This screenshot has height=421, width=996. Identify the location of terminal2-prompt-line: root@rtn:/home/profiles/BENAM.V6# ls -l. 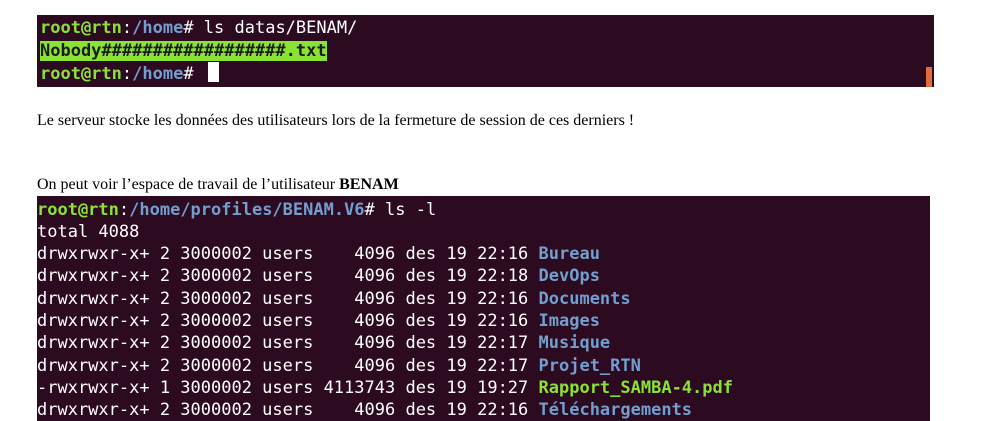
(236, 210).